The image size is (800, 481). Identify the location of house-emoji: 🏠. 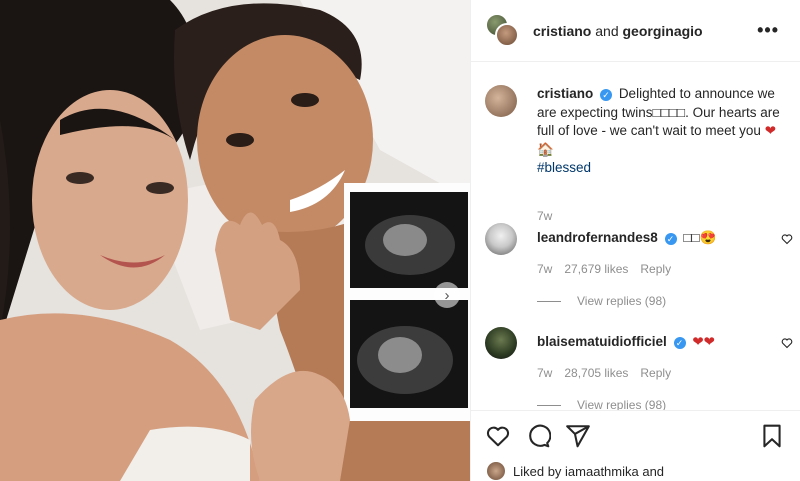
(545, 149).